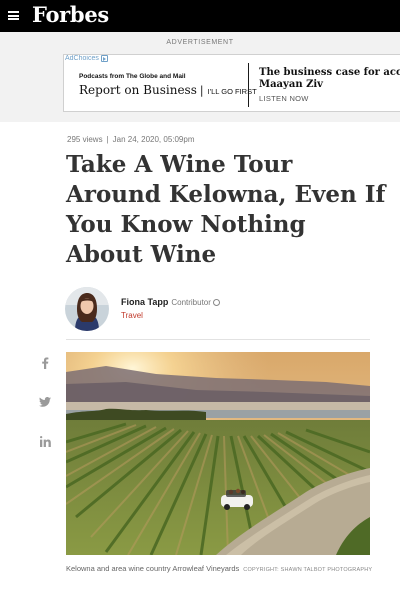 The image size is (400, 596). Describe the element at coordinates (218, 339) in the screenshot. I see `divider-rule` at that location.